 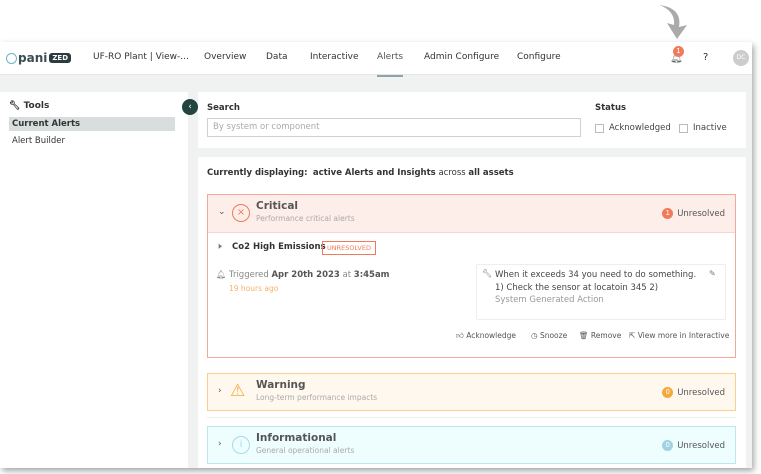 What do you see at coordinates (279, 247) in the screenshot?
I see `alert-title: Co2 High Emissions` at bounding box center [279, 247].